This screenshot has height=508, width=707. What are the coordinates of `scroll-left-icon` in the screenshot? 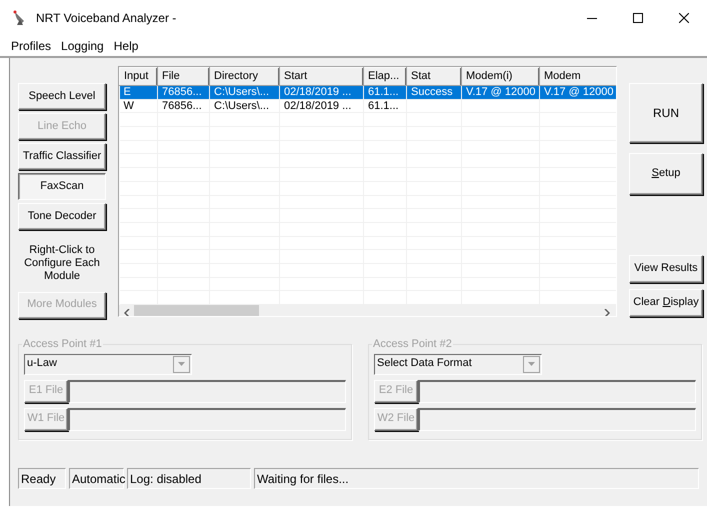 It's located at (127, 312).